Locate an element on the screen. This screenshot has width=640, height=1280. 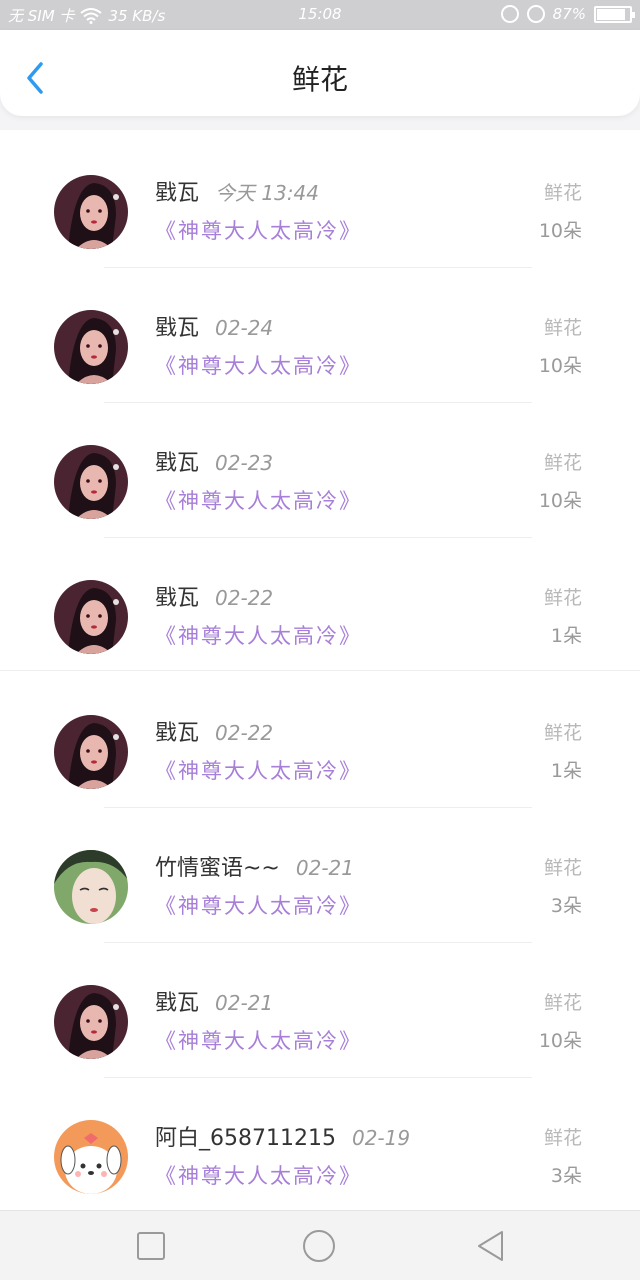
home-button is located at coordinates (319, 1246).